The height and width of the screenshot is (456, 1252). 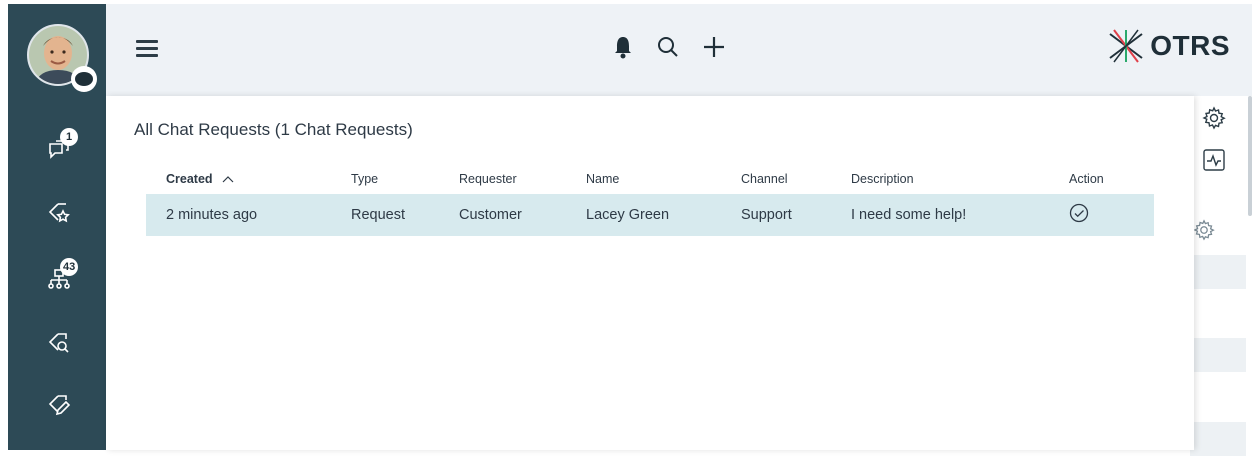 What do you see at coordinates (502, 179) in the screenshot?
I see `column-header-requester: Requester` at bounding box center [502, 179].